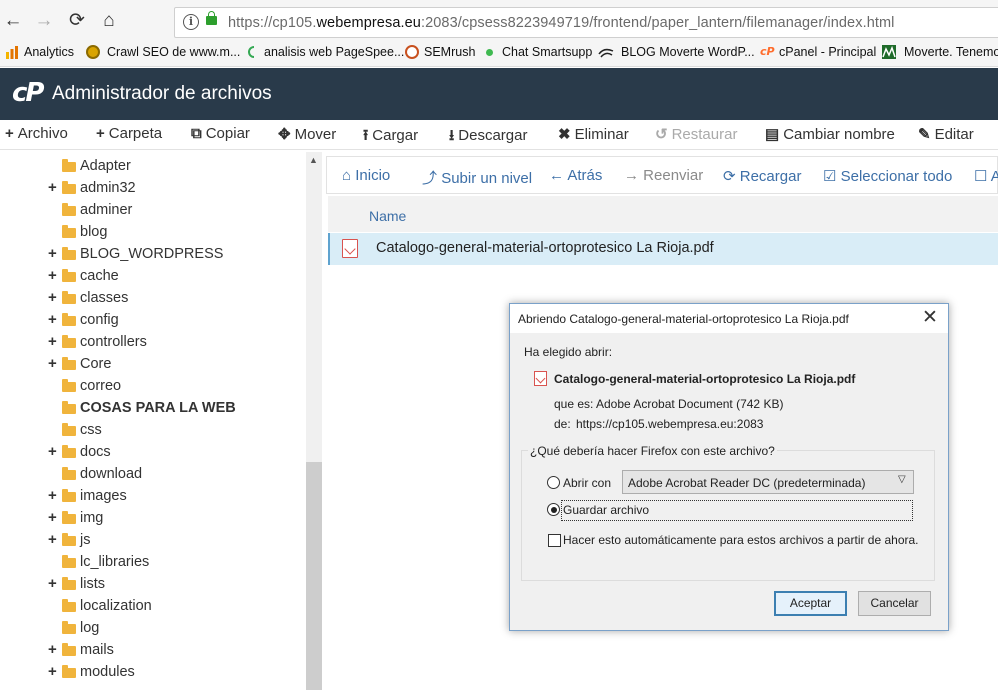  What do you see at coordinates (108, 188) in the screenshot?
I see `tree-item-label: admin32` at bounding box center [108, 188].